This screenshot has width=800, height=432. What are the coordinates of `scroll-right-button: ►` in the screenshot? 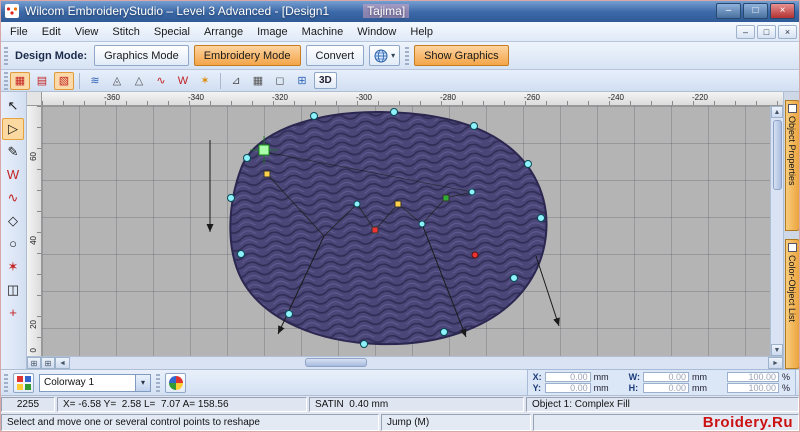 It's located at (775, 363).